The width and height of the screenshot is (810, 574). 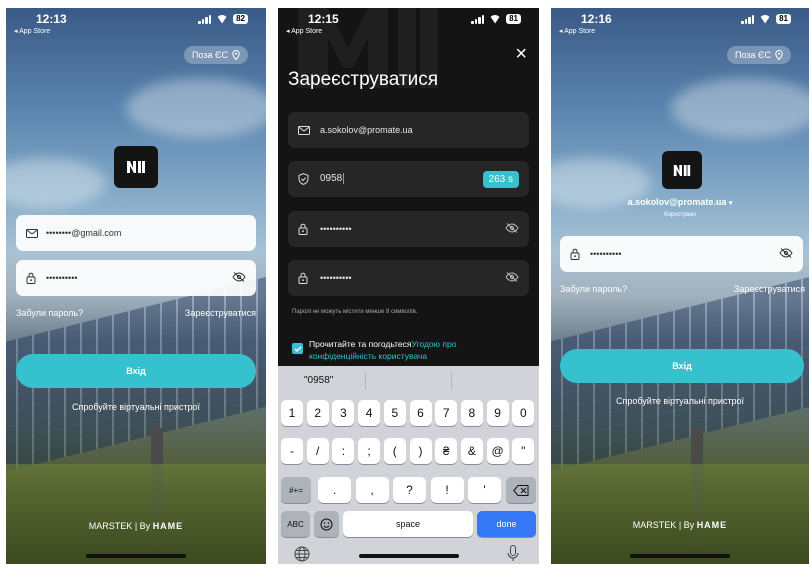 What do you see at coordinates (84, 233) in the screenshot?
I see `email-value: ••••••••@gmail.com` at bounding box center [84, 233].